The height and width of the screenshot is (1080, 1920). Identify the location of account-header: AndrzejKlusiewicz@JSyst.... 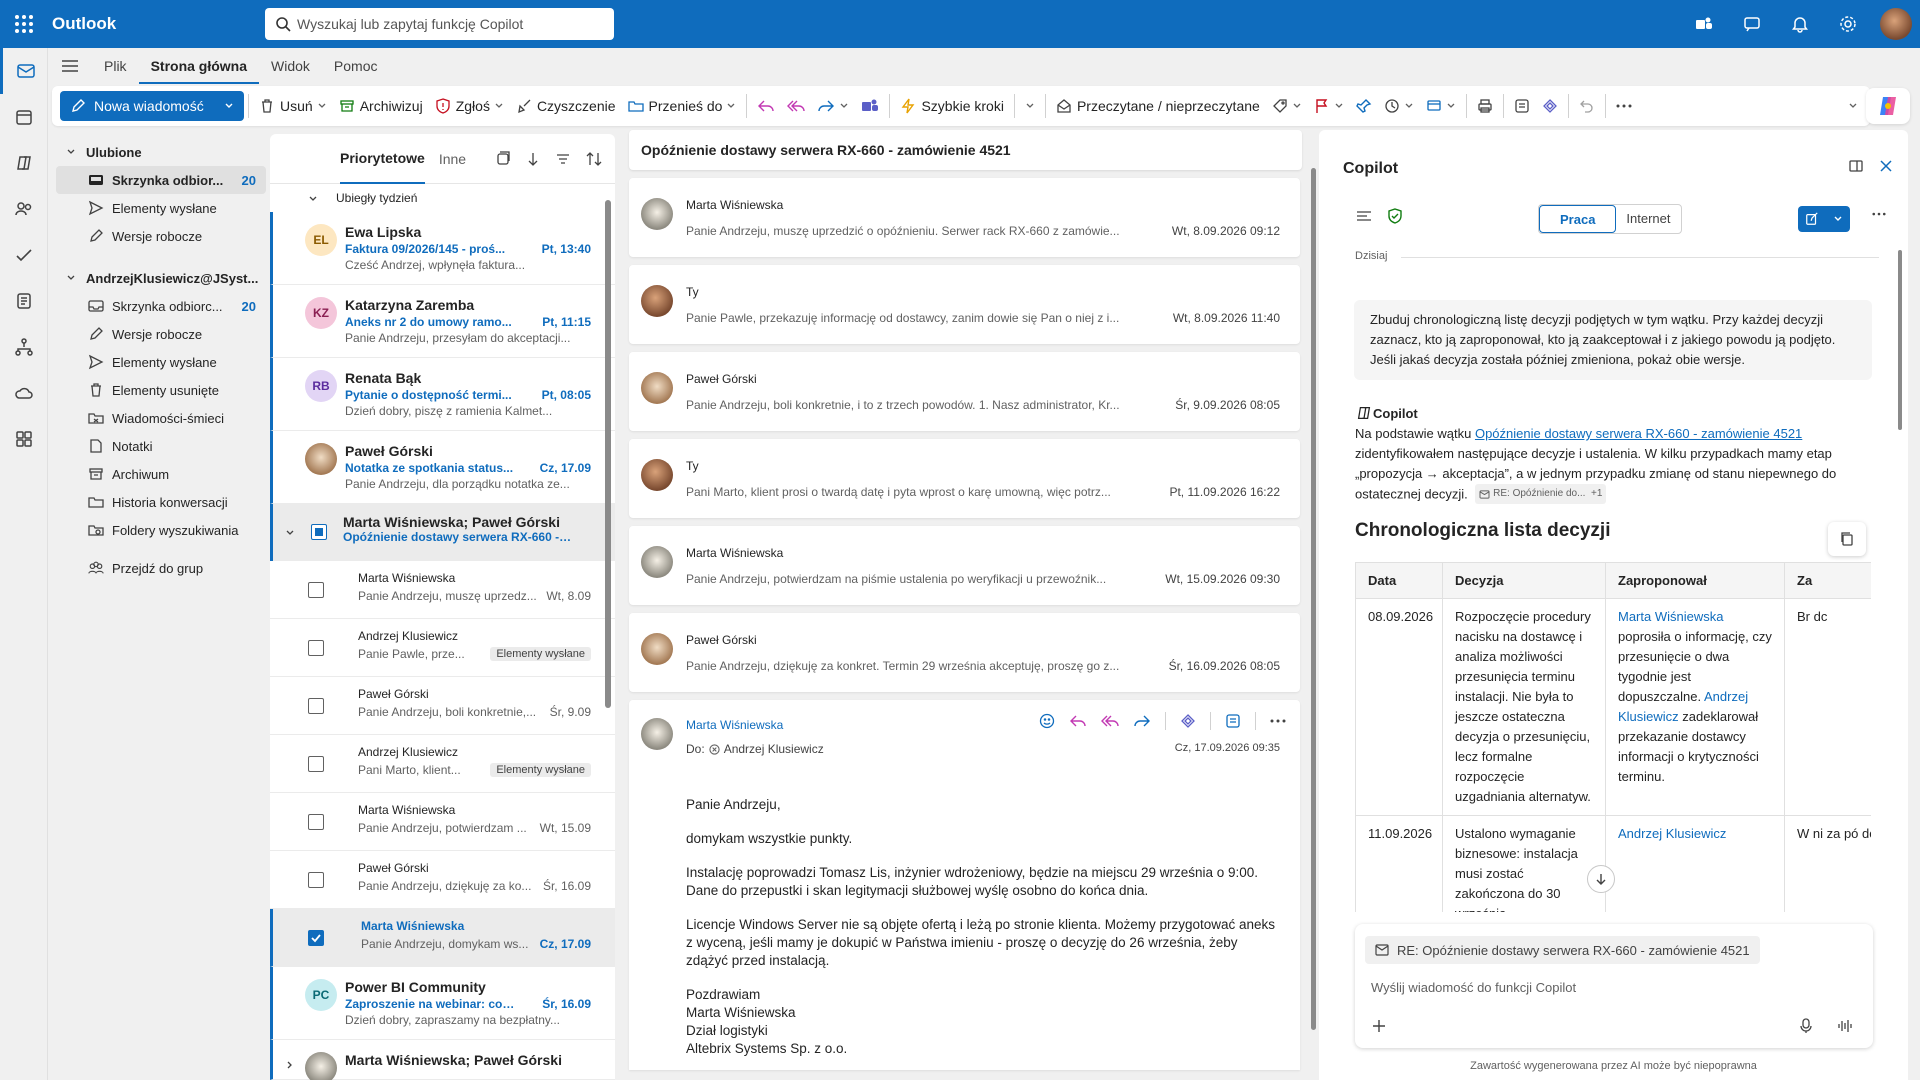
(161, 278).